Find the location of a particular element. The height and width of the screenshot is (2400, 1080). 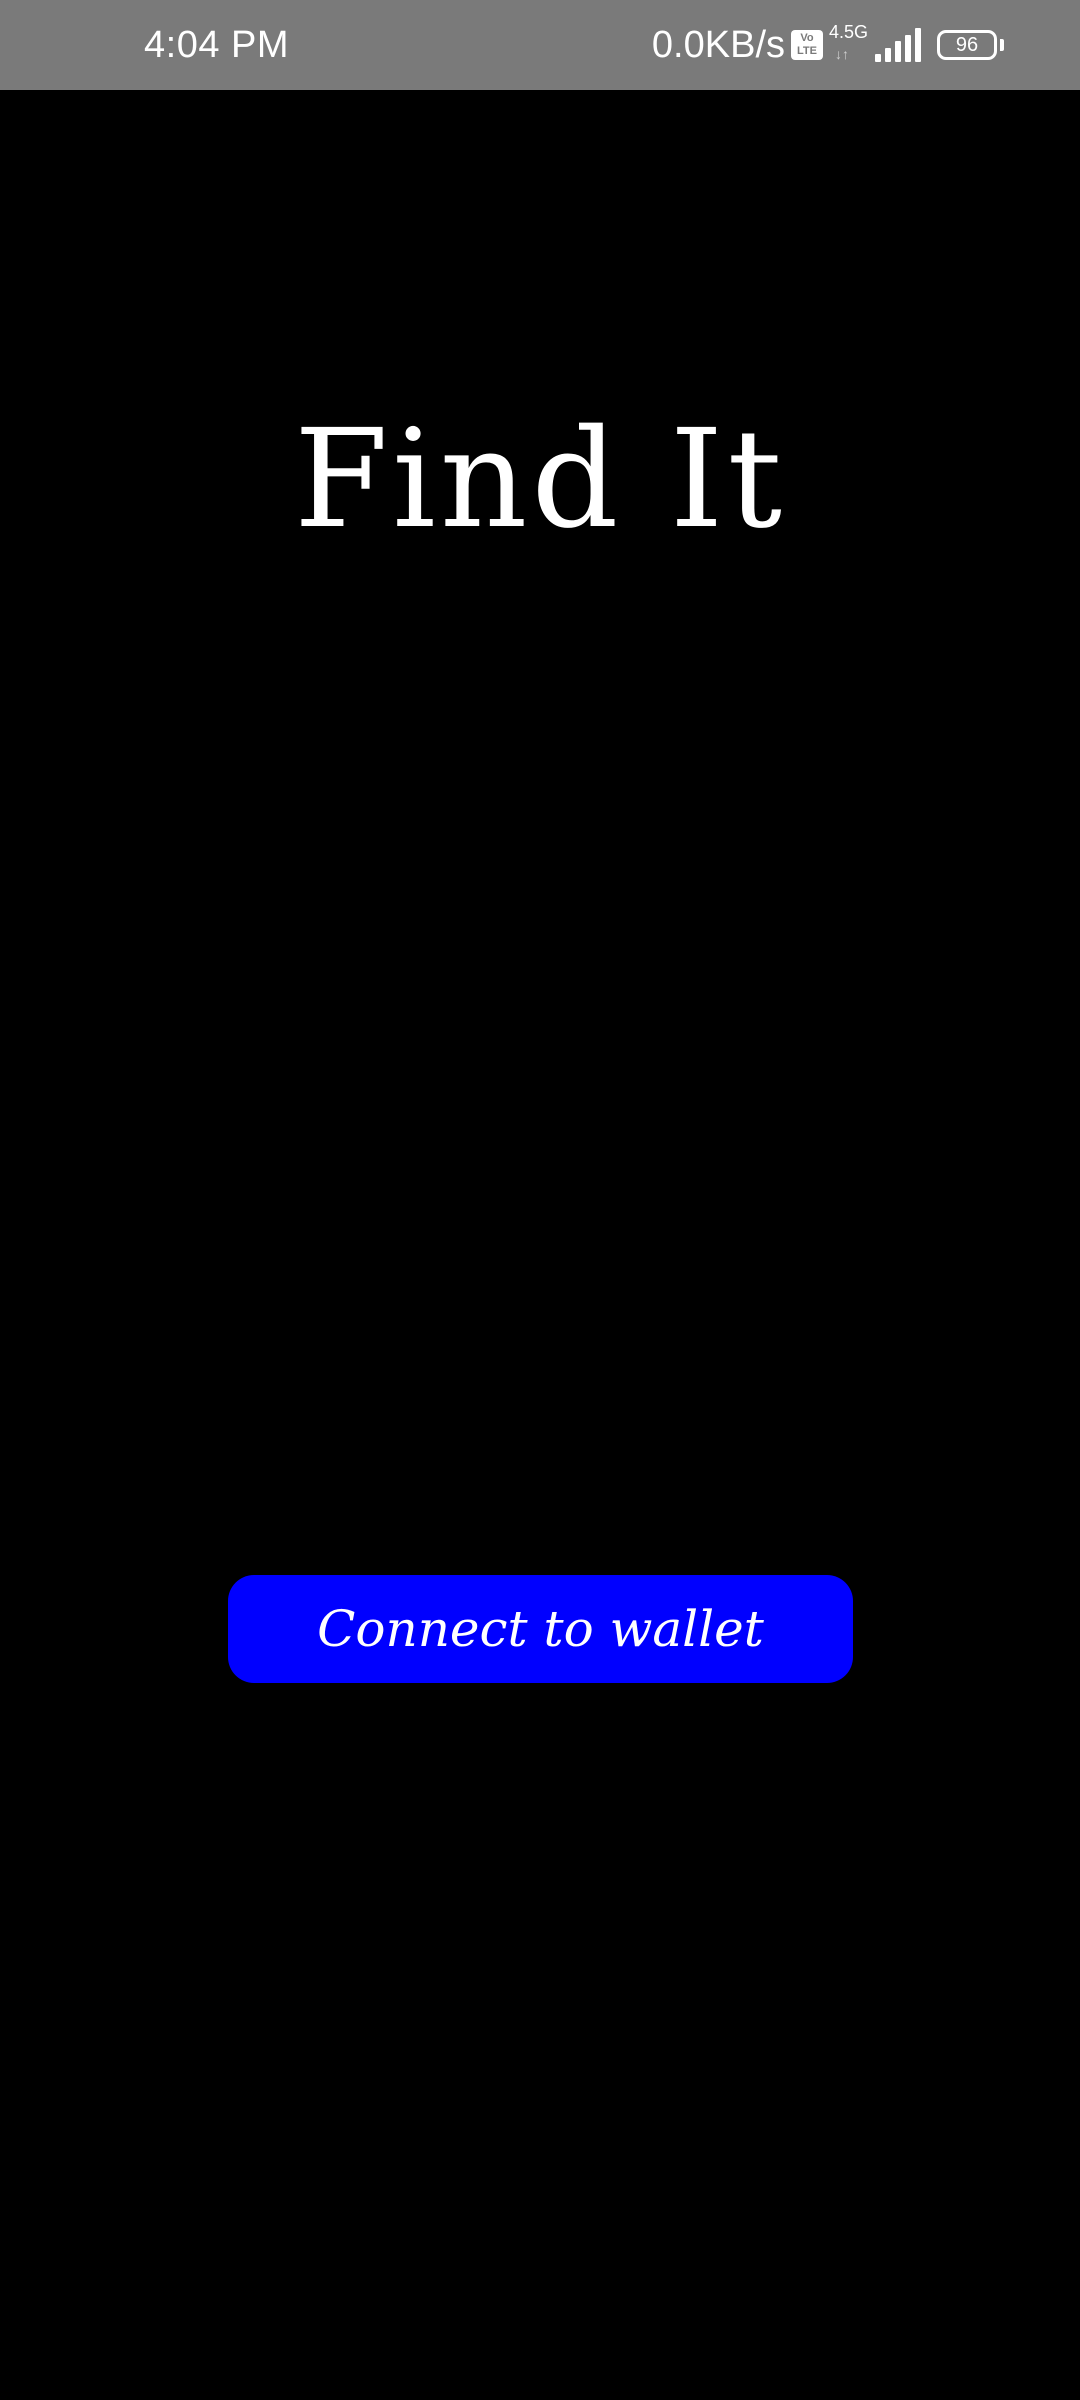

volte-icon: Vo LTE is located at coordinates (807, 45).